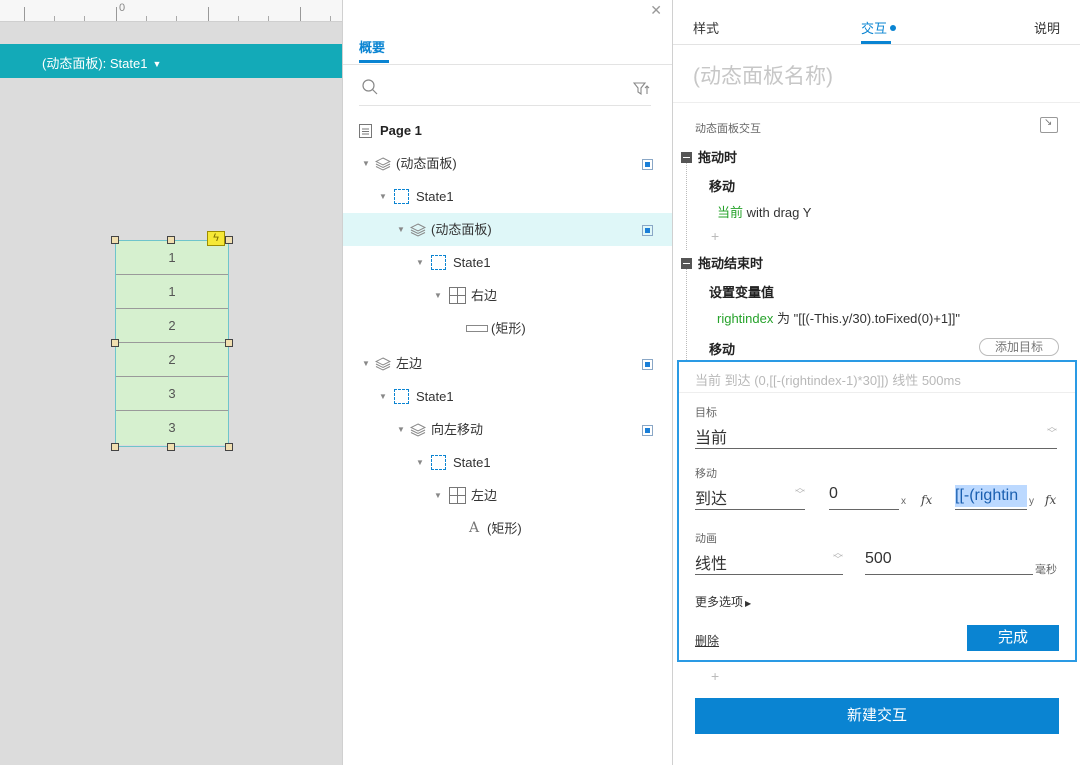 The height and width of the screenshot is (765, 1080). Describe the element at coordinates (370, 87) in the screenshot. I see `search-icon` at that location.